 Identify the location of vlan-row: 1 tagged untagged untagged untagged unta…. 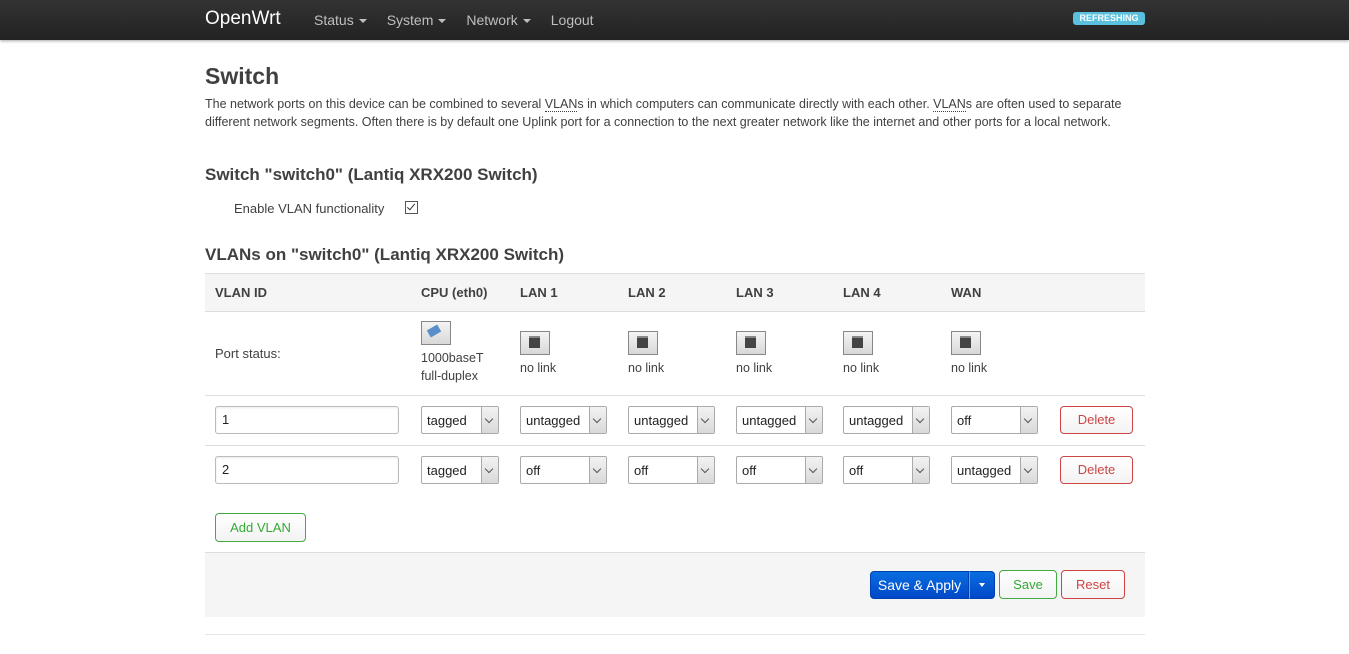
(675, 421).